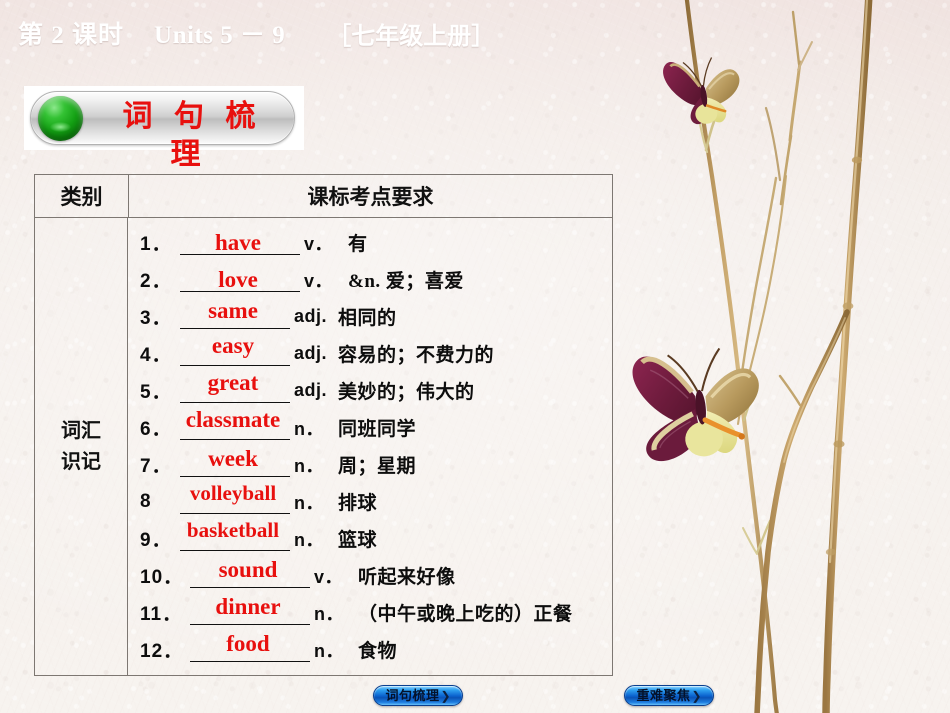 The height and width of the screenshot is (713, 950). Describe the element at coordinates (406, 281) in the screenshot. I see `chinese-meaning: &n. 爱；喜爱` at that location.